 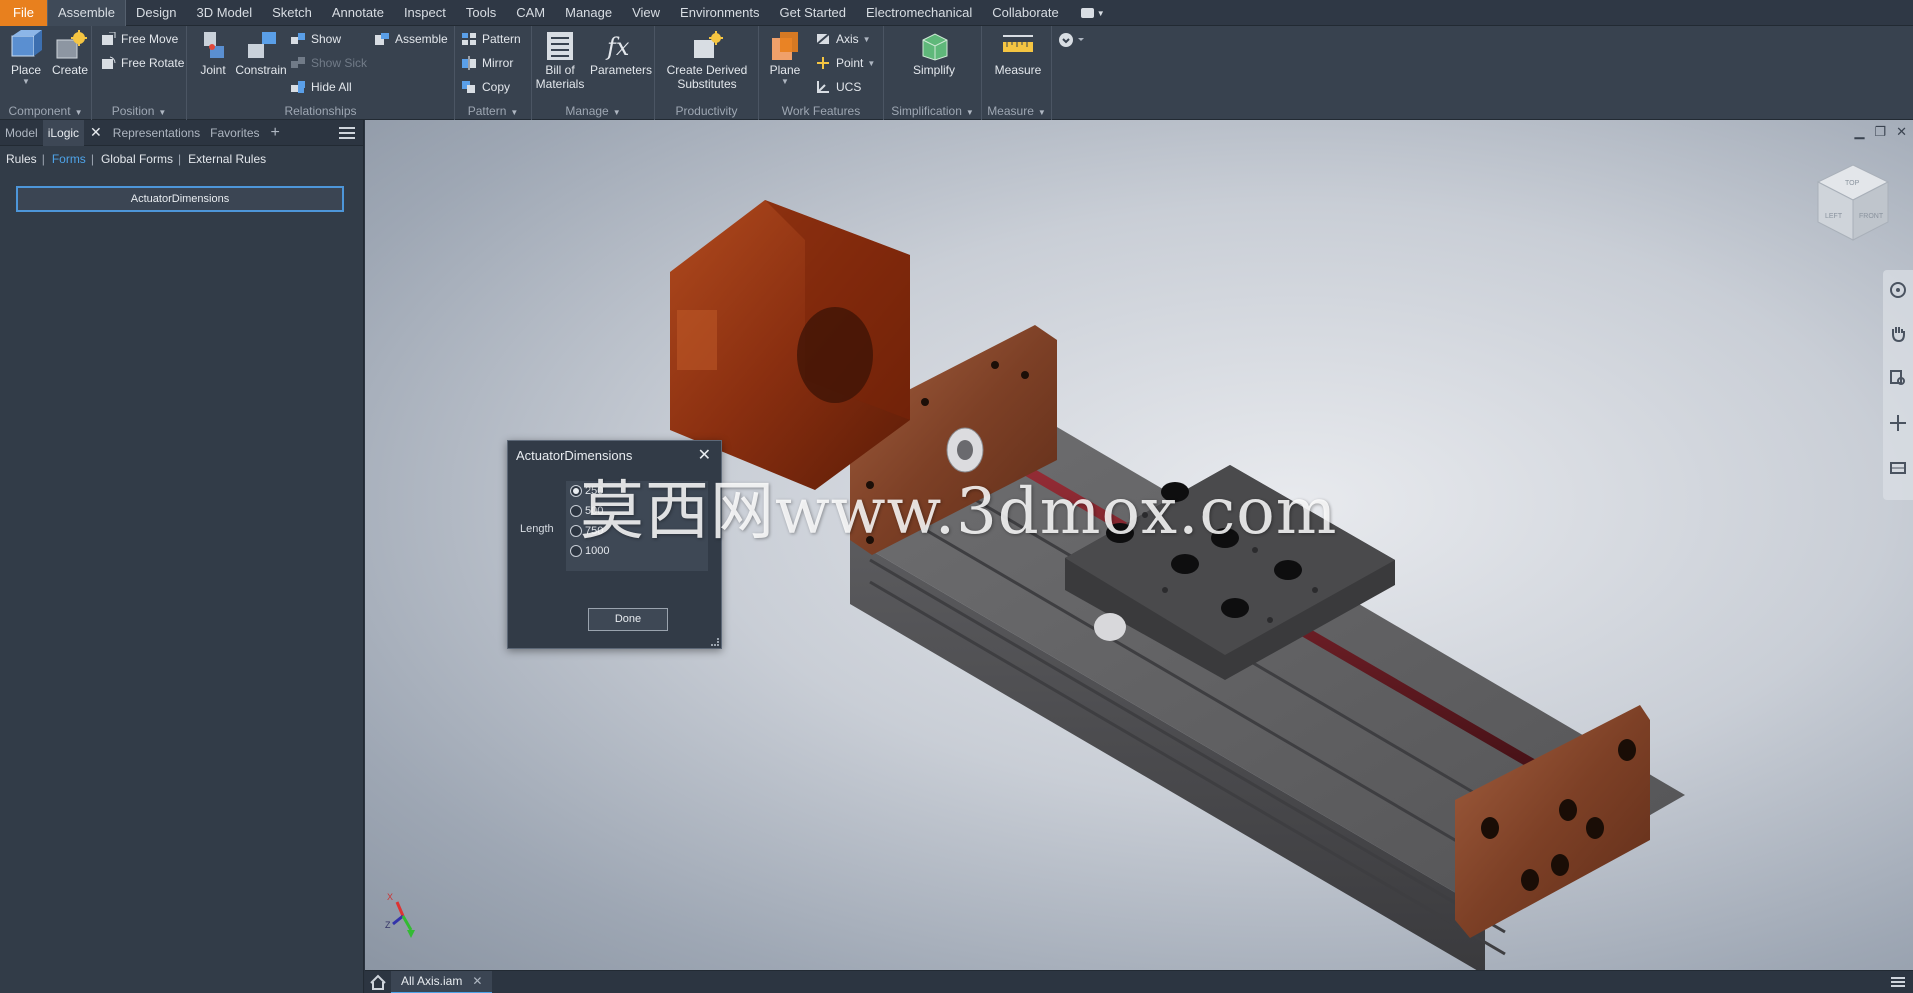 What do you see at coordinates (813, 13) in the screenshot?
I see `menu-tab-get-started: Get Started` at bounding box center [813, 13].